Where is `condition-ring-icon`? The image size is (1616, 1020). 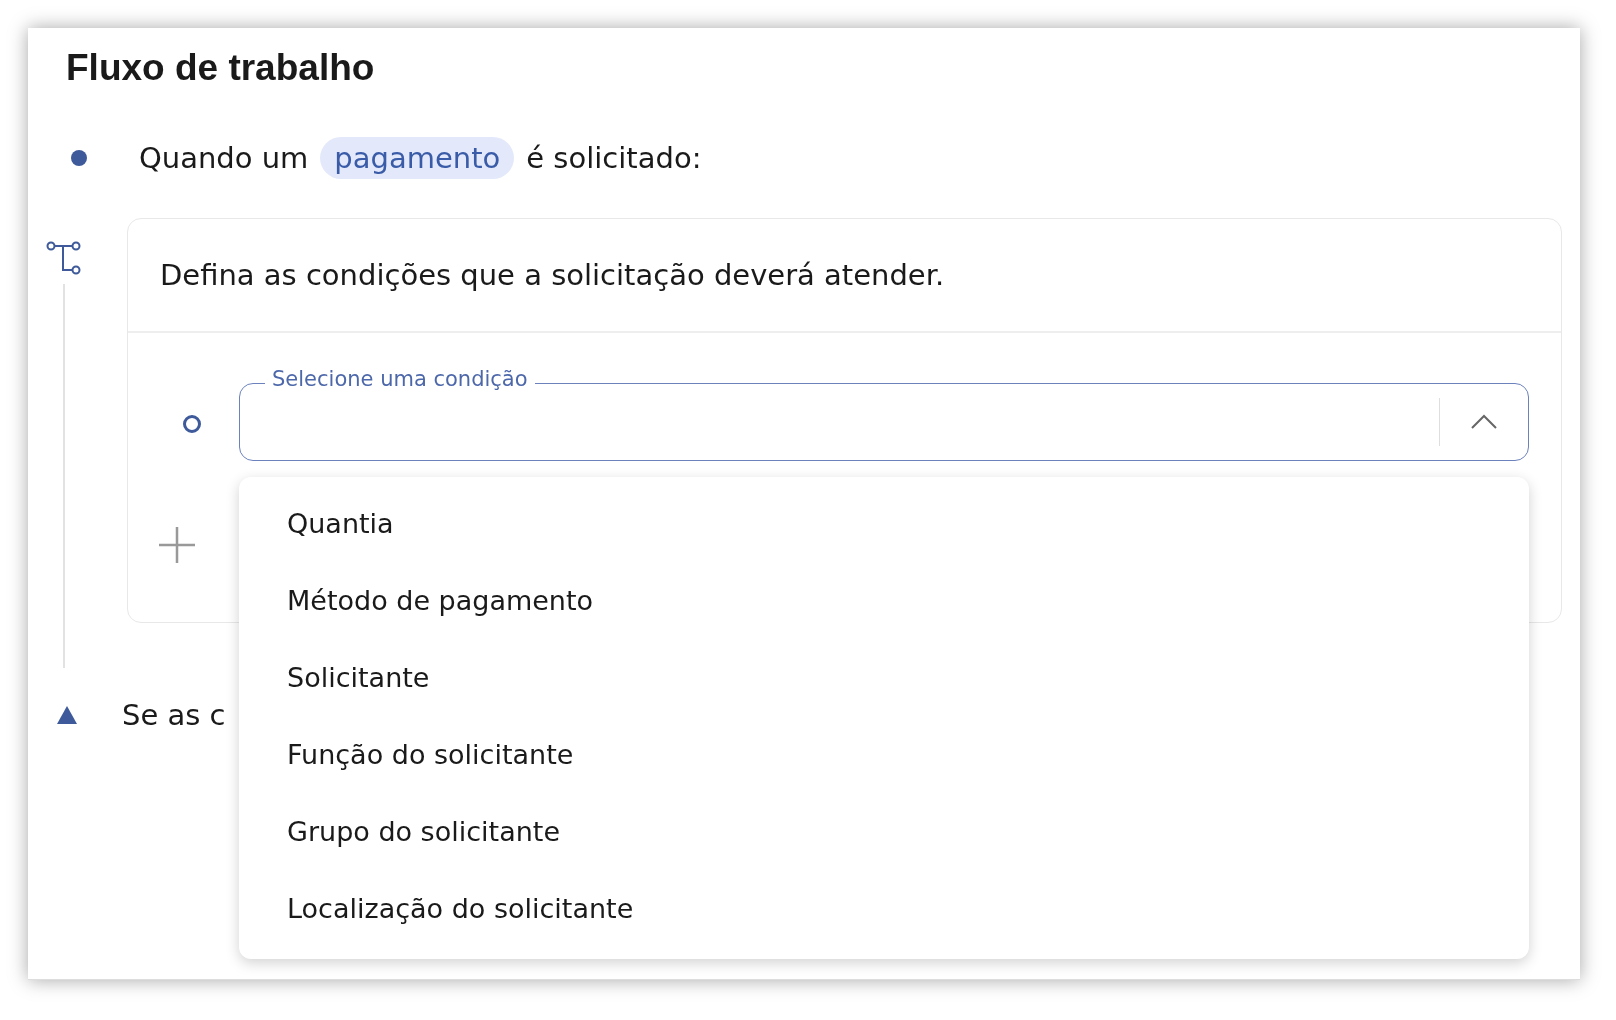
condition-ring-icon is located at coordinates (192, 424).